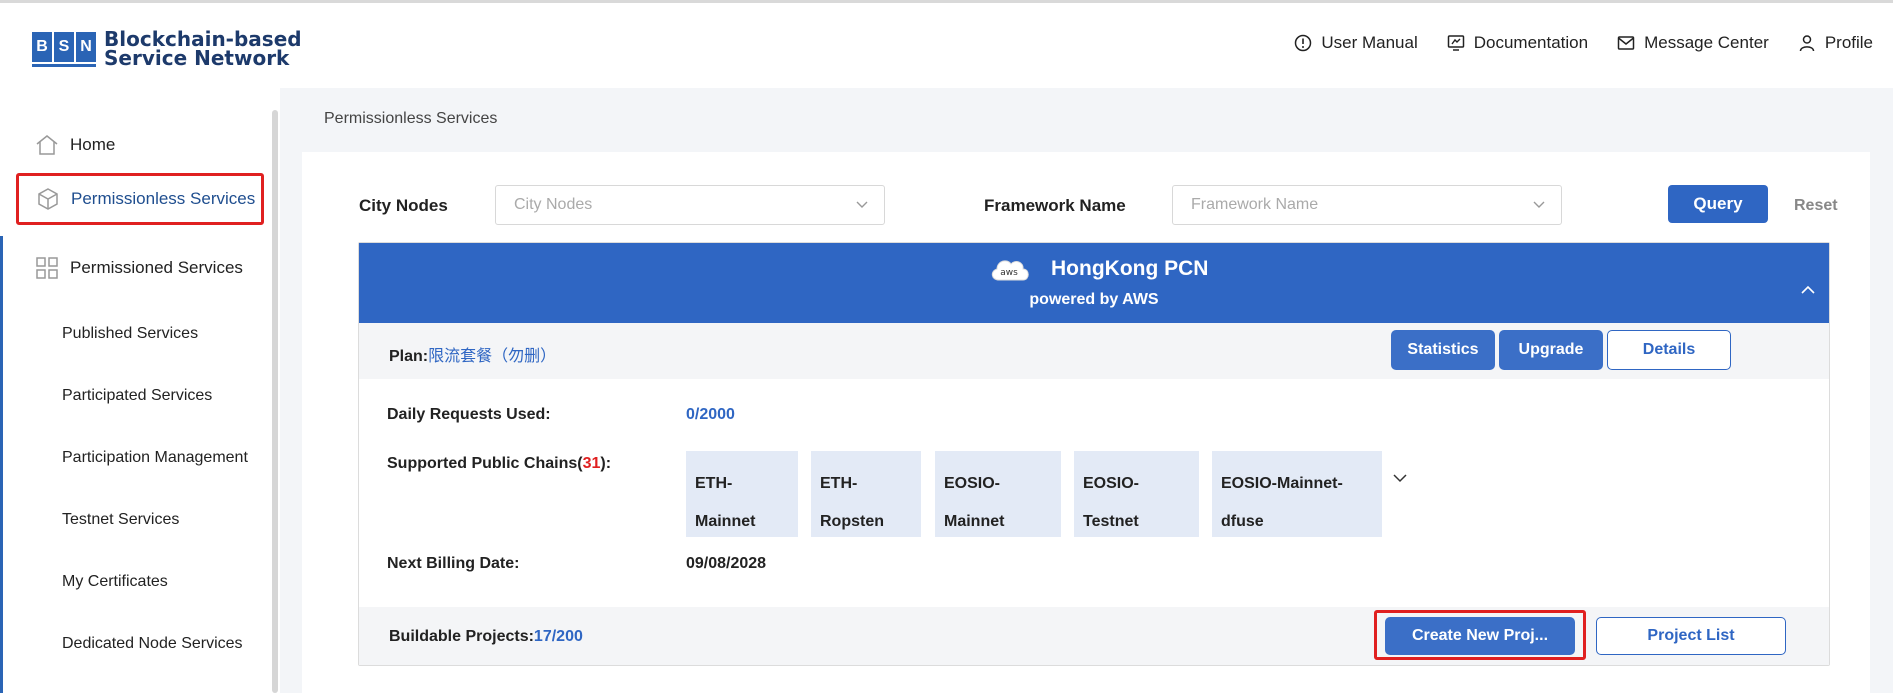  What do you see at coordinates (492, 356) in the screenshot?
I see `plan-value: 限流套餐（勿删）` at bounding box center [492, 356].